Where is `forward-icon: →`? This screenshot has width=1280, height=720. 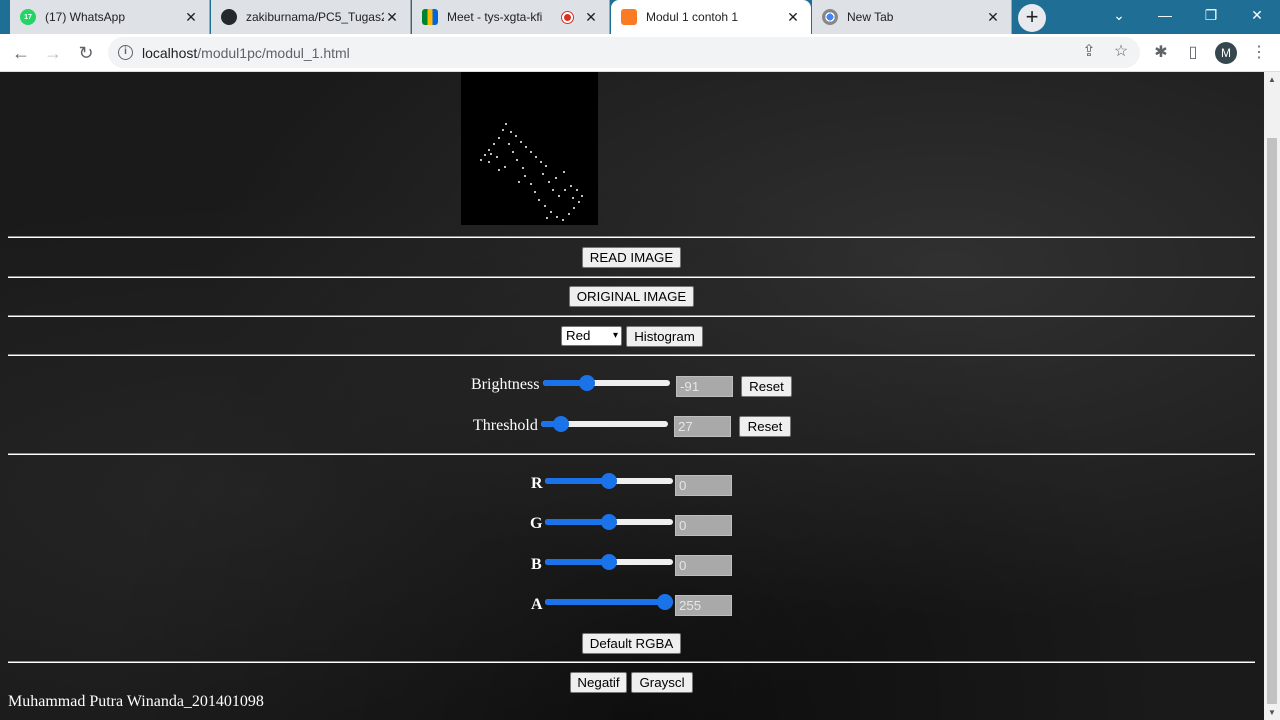
forward-icon: → is located at coordinates (53, 53).